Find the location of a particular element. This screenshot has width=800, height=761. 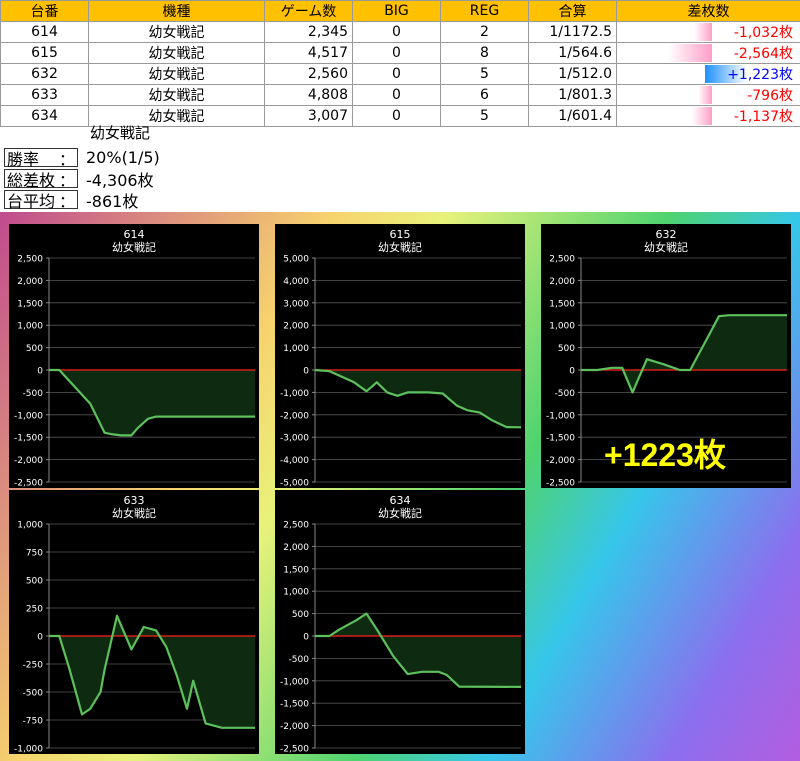

cell-games: 3,007 is located at coordinates (308, 116).